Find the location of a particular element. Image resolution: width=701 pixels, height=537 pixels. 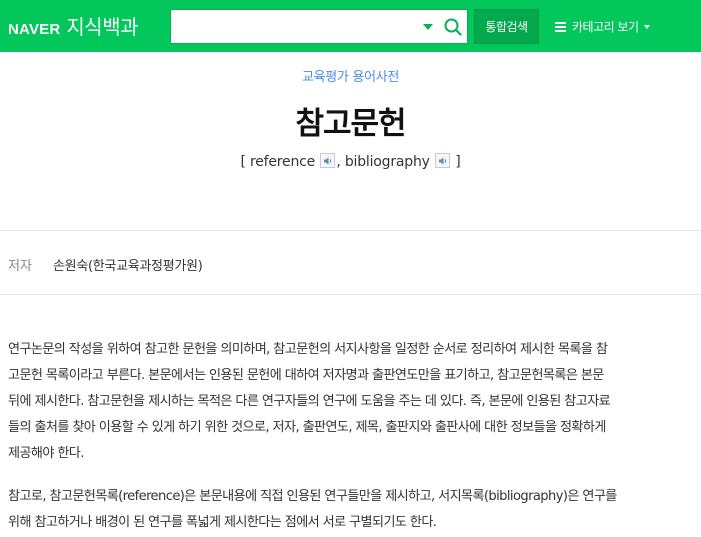

naver-logo: NAVER 지식백과 is located at coordinates (73, 25).